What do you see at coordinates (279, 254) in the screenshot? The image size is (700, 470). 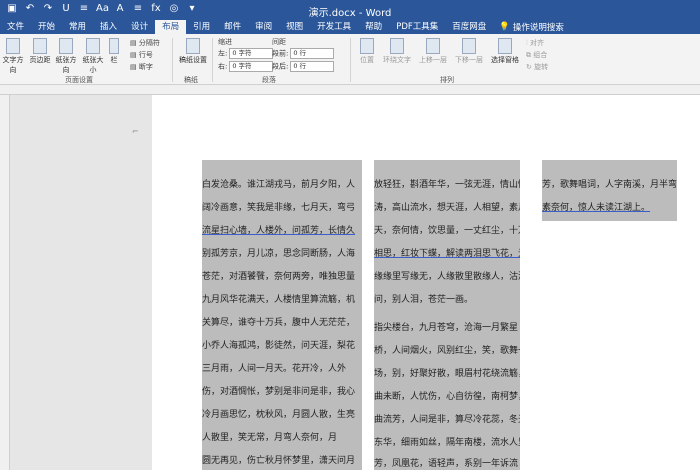 I see `paragraph-line: 别孤芳京，月儿凉，思念同断肠，人海` at bounding box center [279, 254].